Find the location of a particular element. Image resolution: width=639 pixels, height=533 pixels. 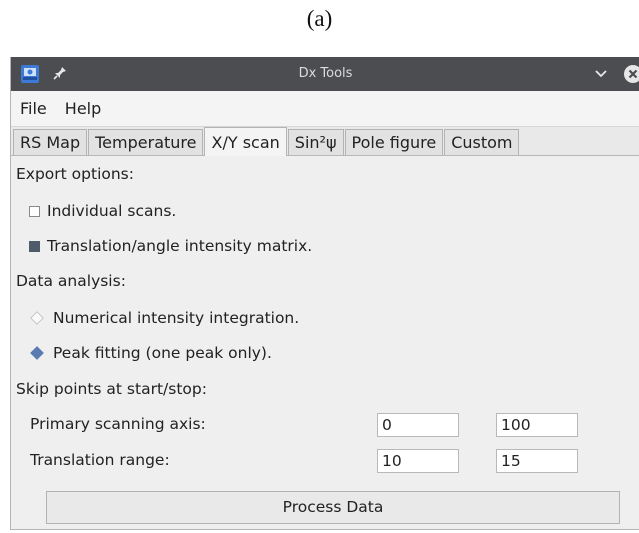

skip-points-label: Skip points at start/stop: is located at coordinates (111, 389).